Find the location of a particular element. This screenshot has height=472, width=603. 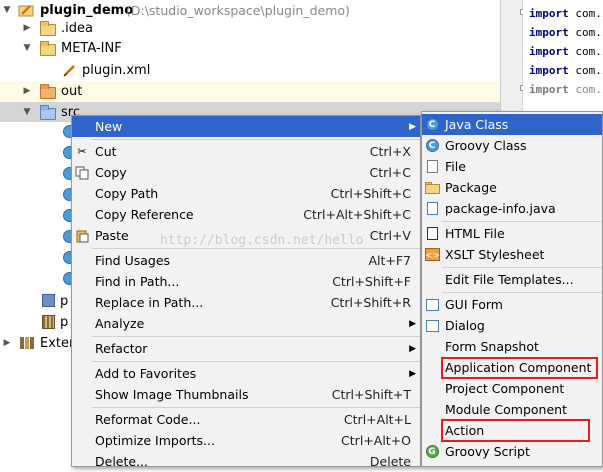

menu-item-label: Show Image Thumbnails is located at coordinates (172, 394).